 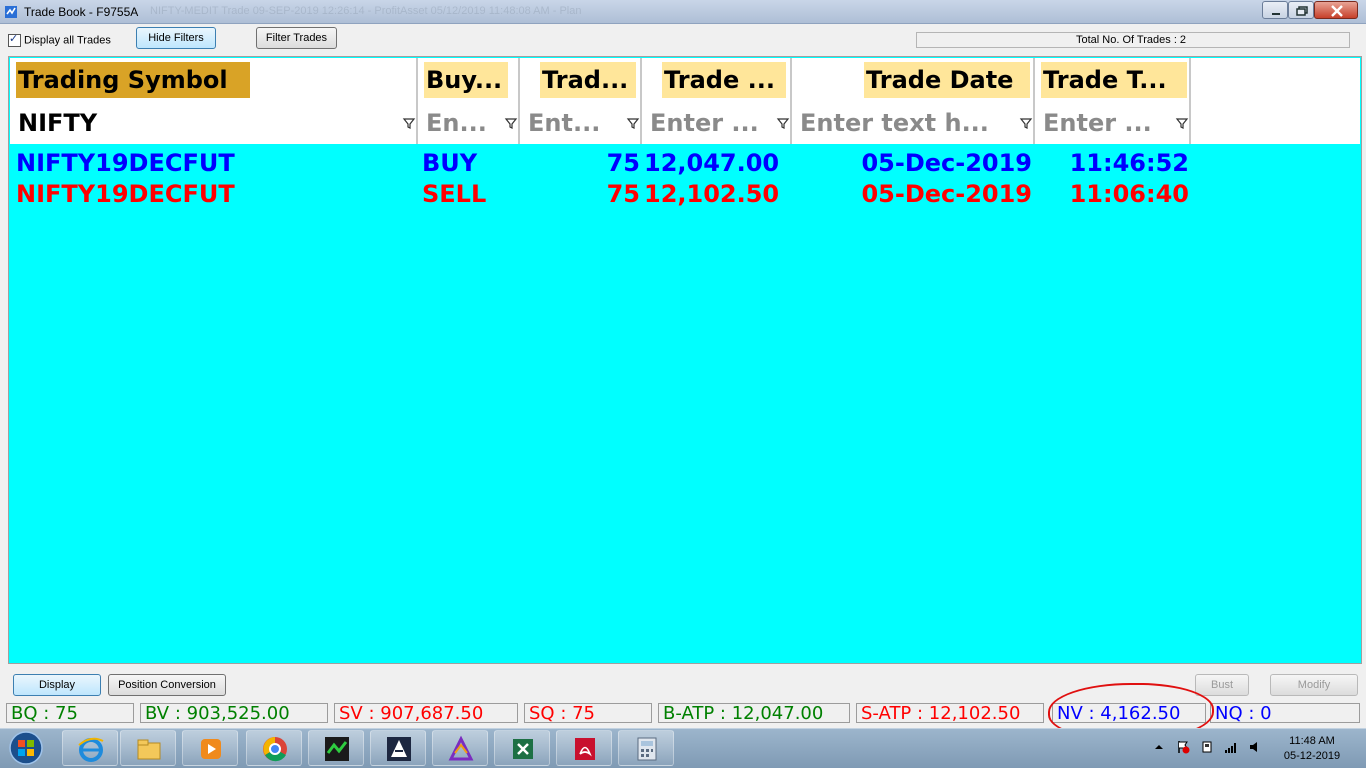 What do you see at coordinates (176, 38) in the screenshot?
I see `hide-filters-button: Hide Filters` at bounding box center [176, 38].